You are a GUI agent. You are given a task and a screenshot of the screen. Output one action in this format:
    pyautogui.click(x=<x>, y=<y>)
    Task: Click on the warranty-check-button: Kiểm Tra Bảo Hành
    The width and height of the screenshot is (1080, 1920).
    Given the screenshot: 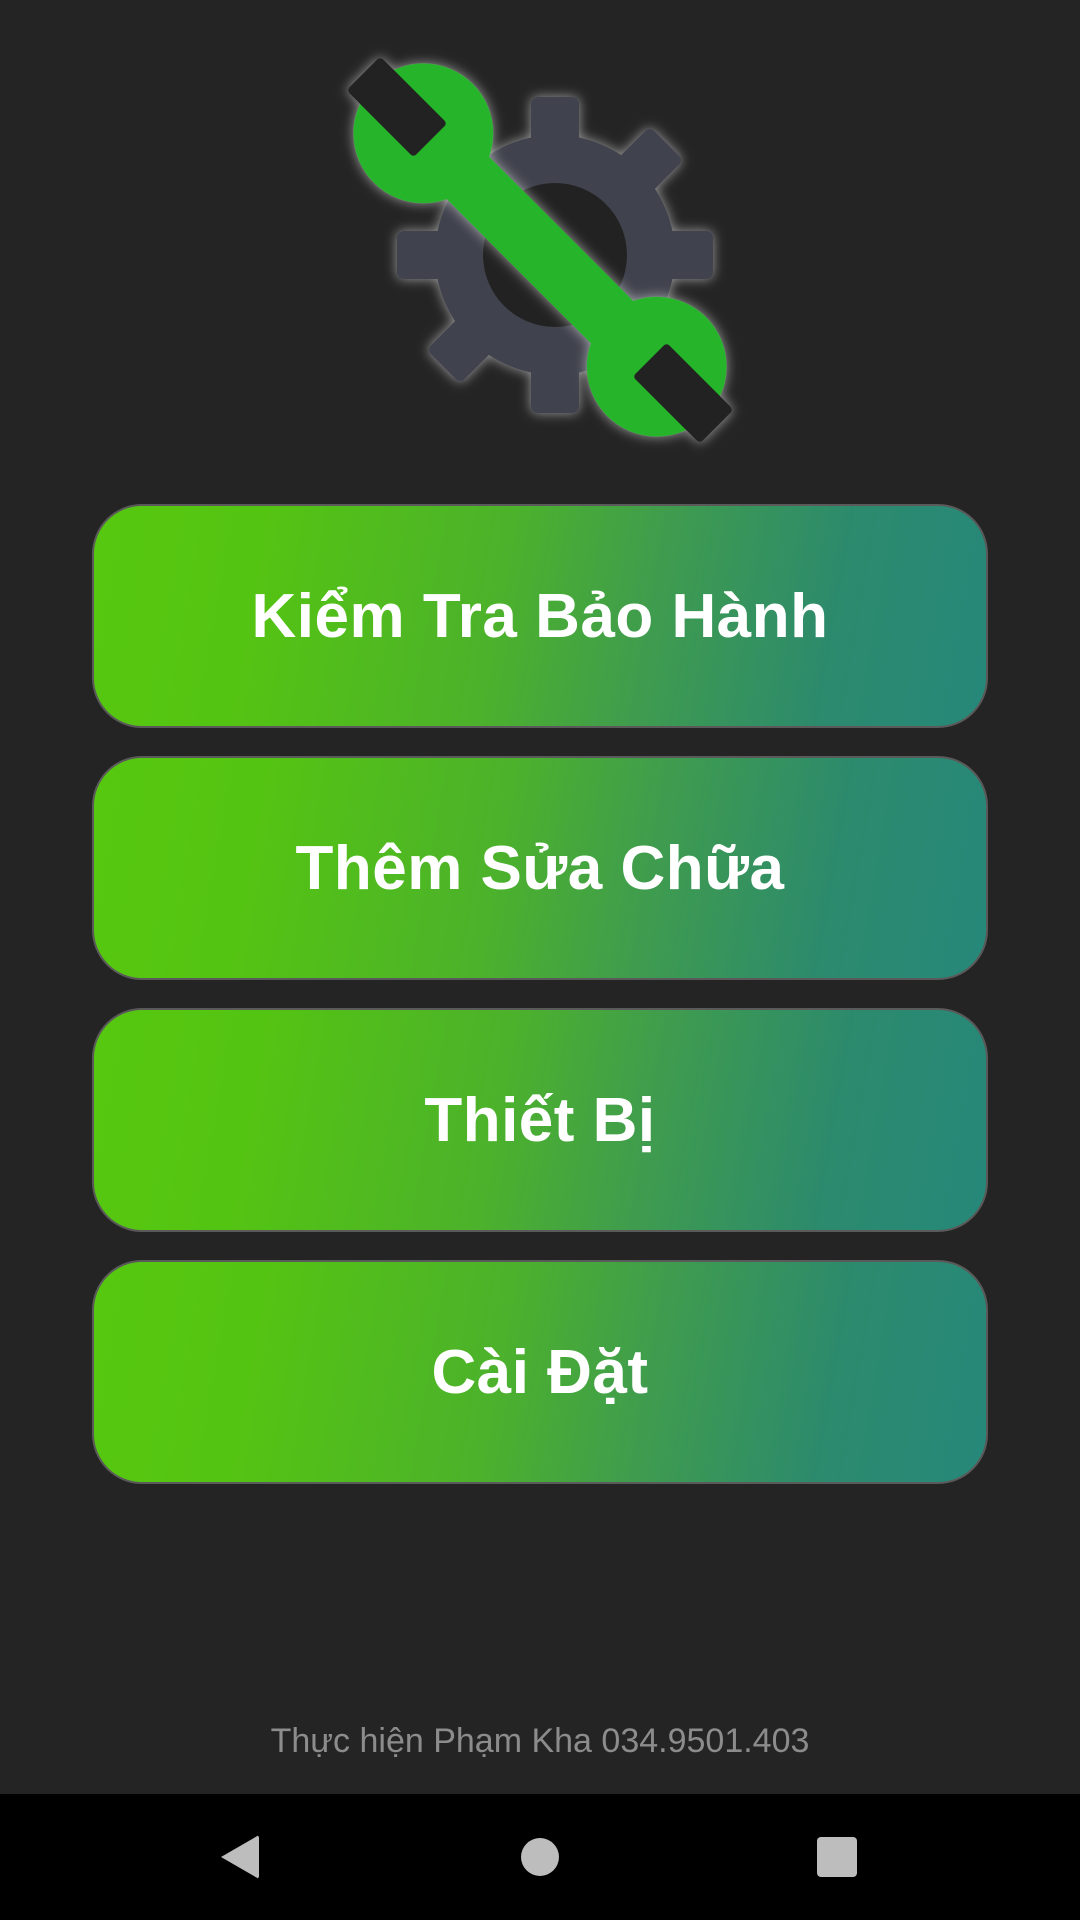 What is the action you would take?
    pyautogui.click(x=540, y=616)
    